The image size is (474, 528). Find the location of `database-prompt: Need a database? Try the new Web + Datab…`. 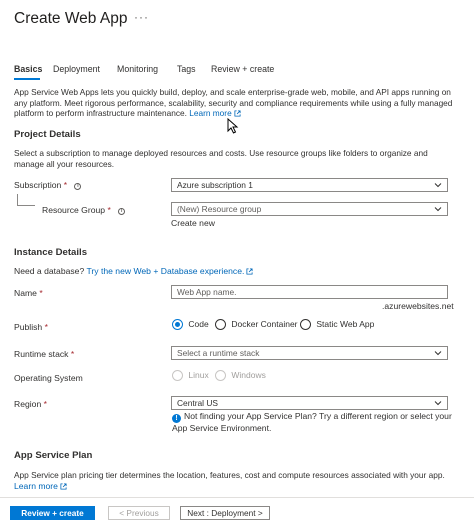

database-prompt: Need a database? Try the new Web + Datab… is located at coordinates (133, 271).